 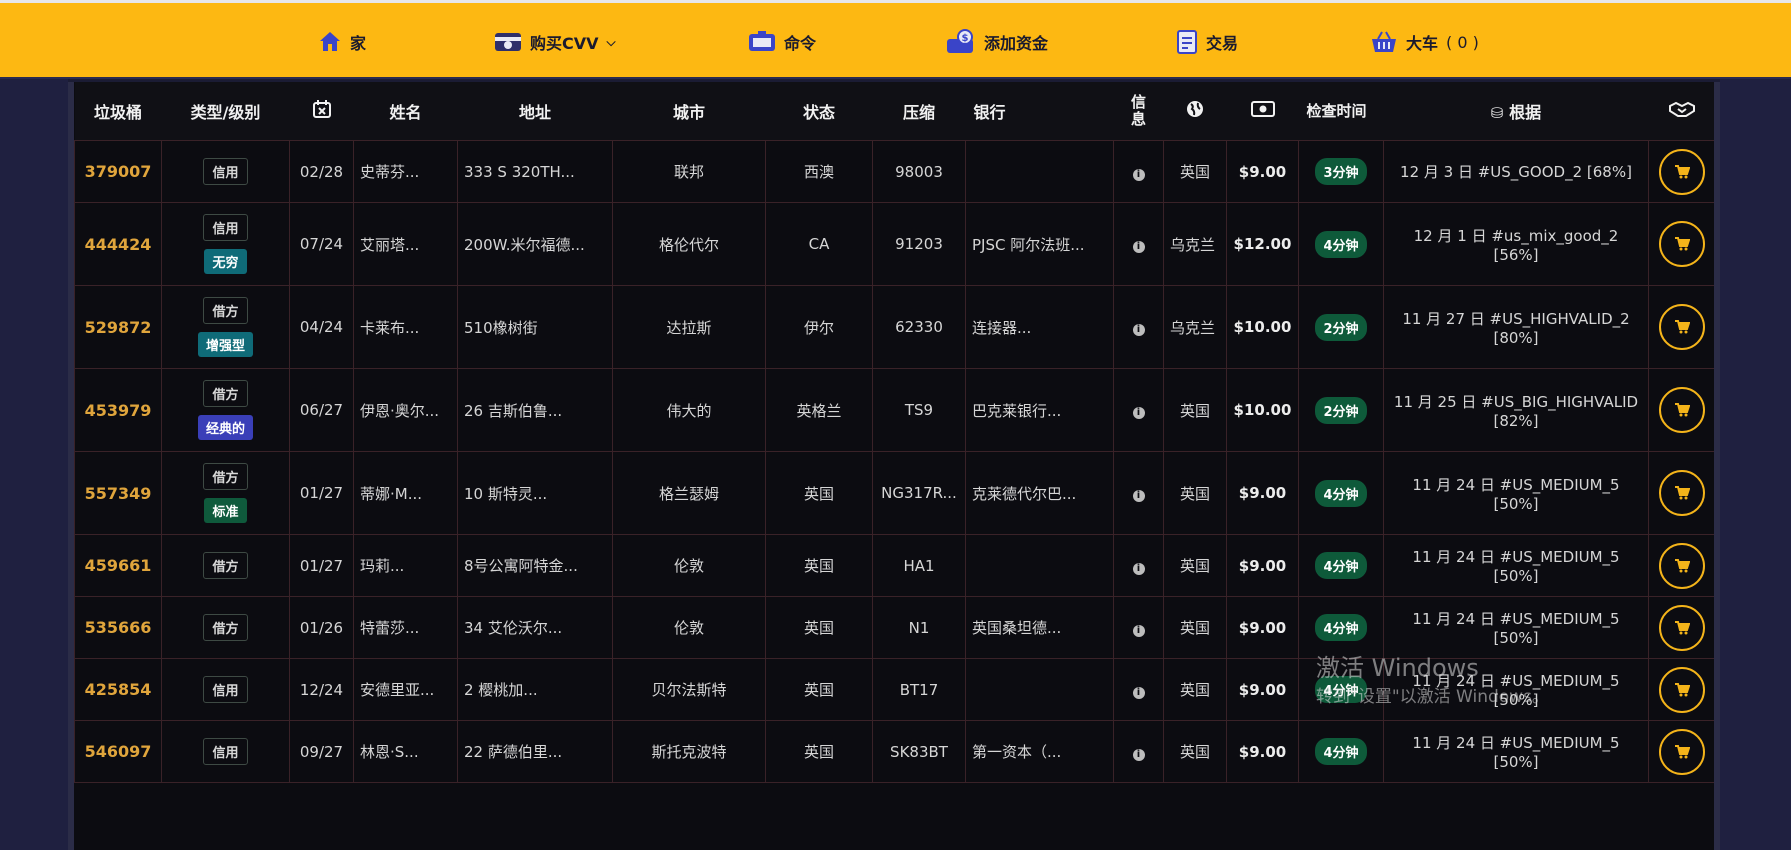 I want to click on nav-transactions-label: 交易, so click(x=1222, y=43).